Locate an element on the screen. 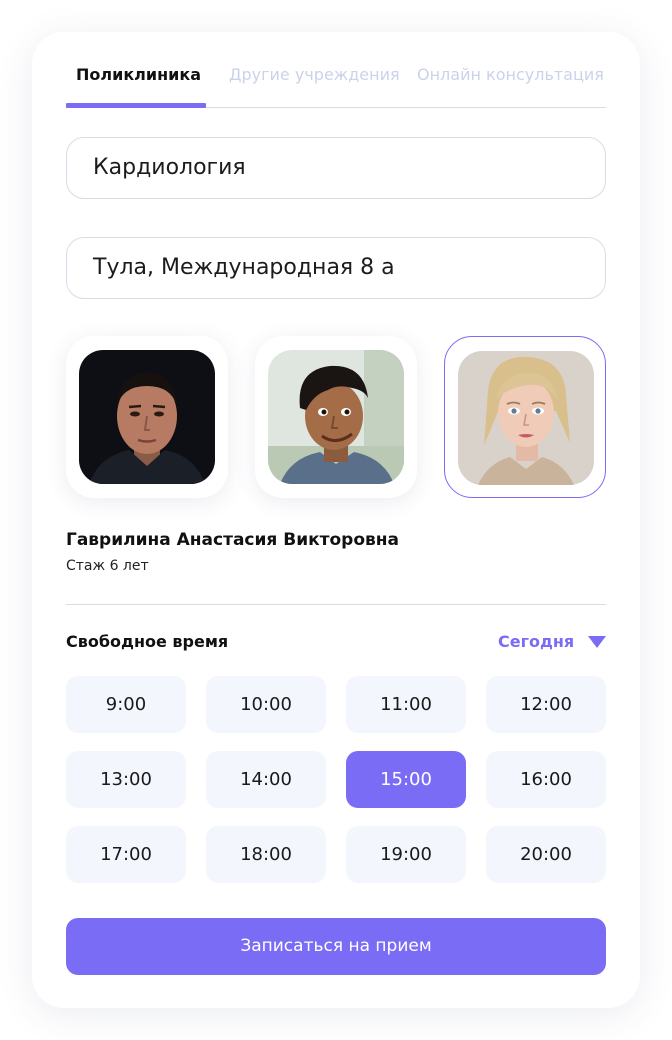 The image size is (672, 1040). address-field: Тула, Международная 8 а is located at coordinates (336, 268).